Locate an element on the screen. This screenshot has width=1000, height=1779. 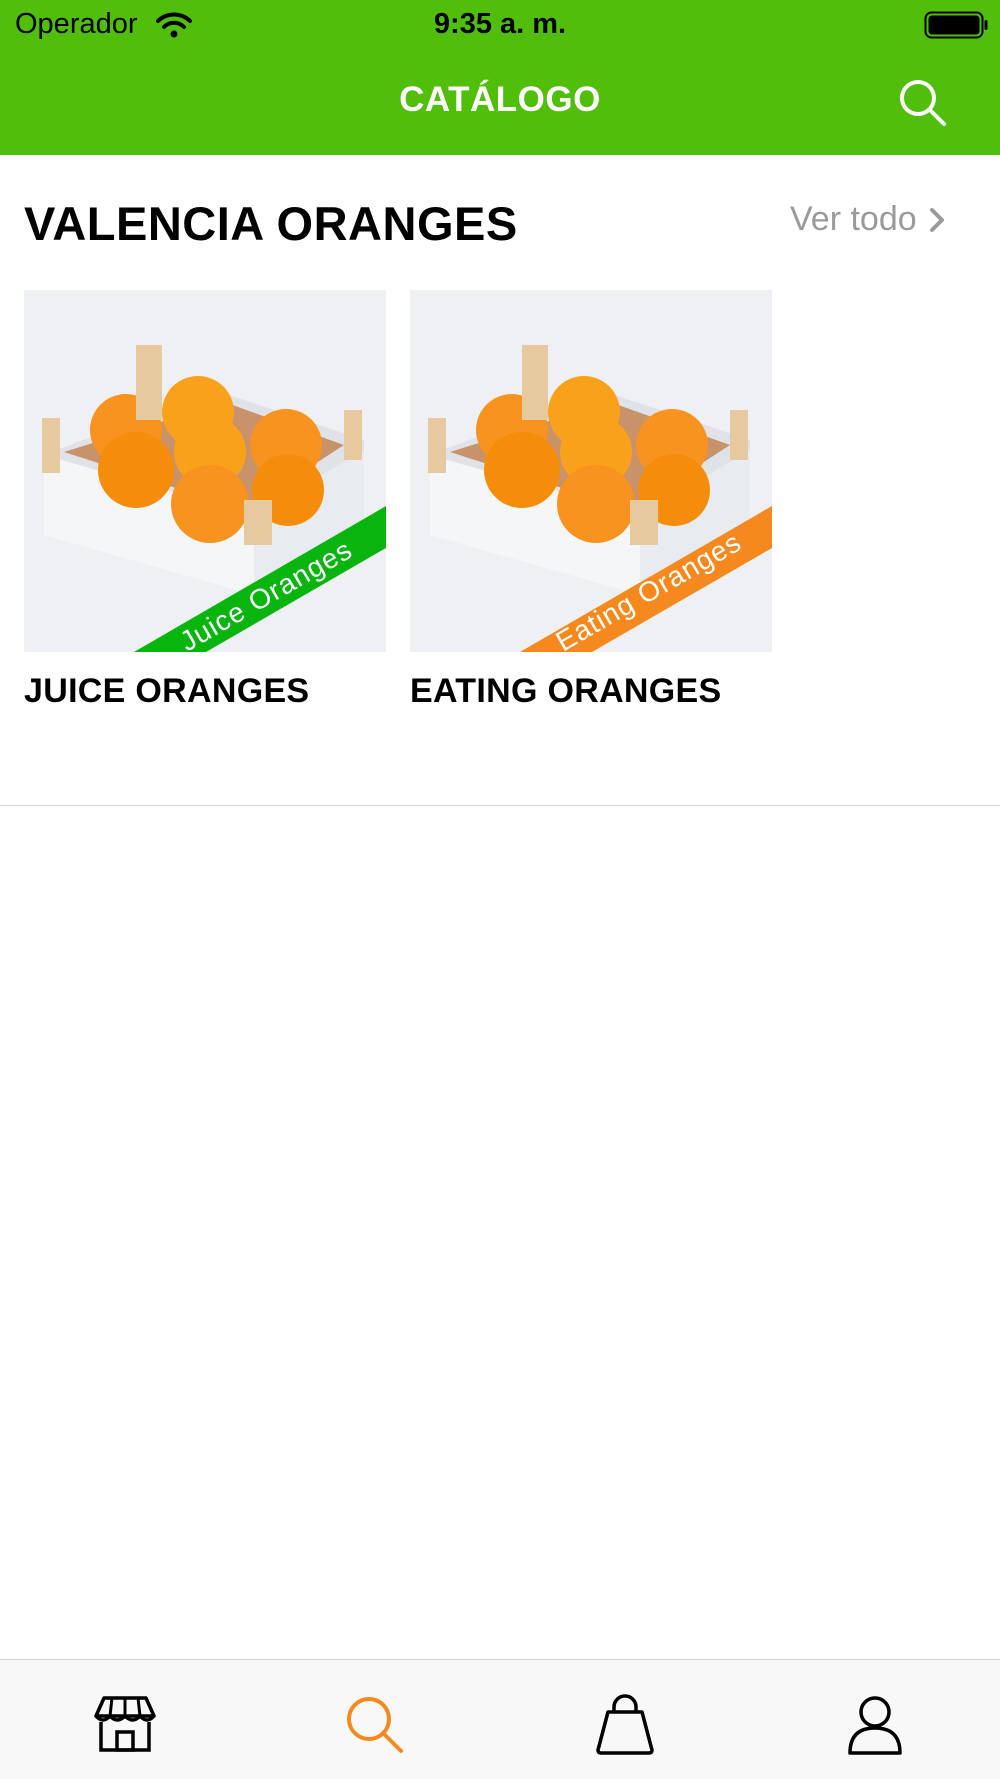
status-time: 9:35 a. m. is located at coordinates (500, 24).